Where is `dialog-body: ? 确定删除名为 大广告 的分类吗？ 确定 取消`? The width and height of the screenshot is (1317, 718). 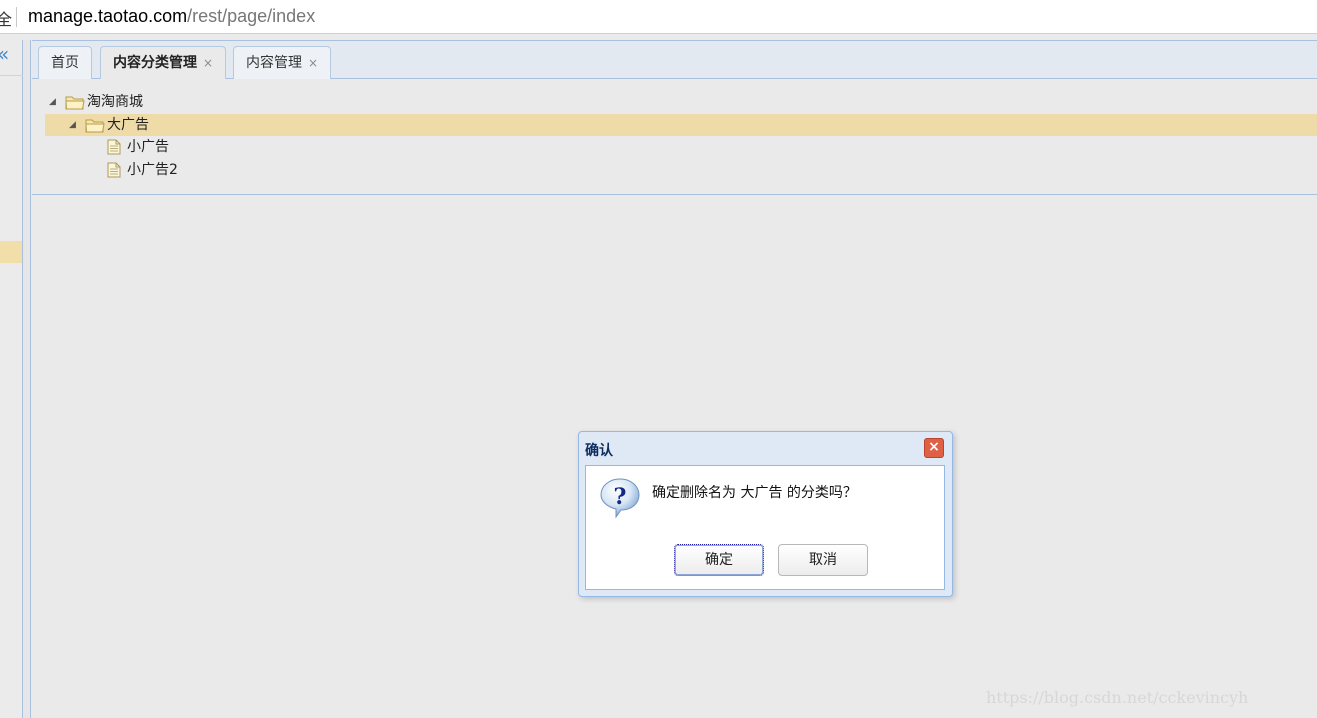
dialog-body: ? 确定删除名为 大广告 的分类吗？ 确定 取消 is located at coordinates (765, 527).